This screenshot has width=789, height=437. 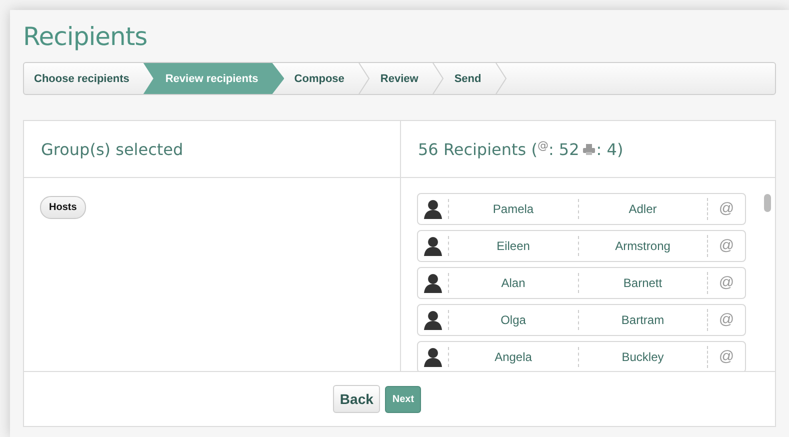 I want to click on first-name: Alan, so click(x=513, y=283).